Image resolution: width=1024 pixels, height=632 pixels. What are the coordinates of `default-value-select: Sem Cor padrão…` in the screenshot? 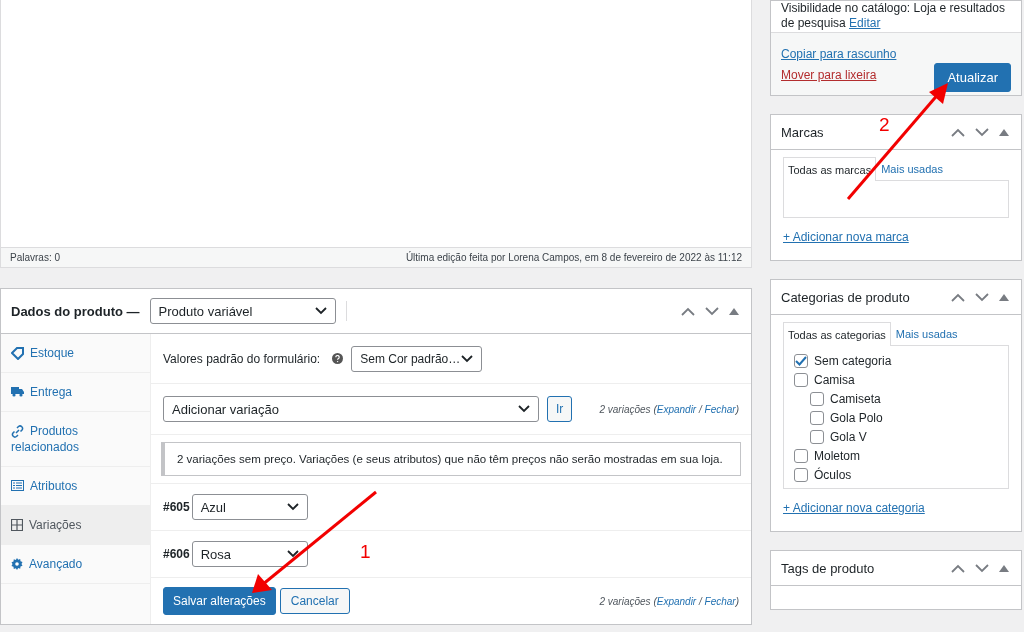 It's located at (417, 358).